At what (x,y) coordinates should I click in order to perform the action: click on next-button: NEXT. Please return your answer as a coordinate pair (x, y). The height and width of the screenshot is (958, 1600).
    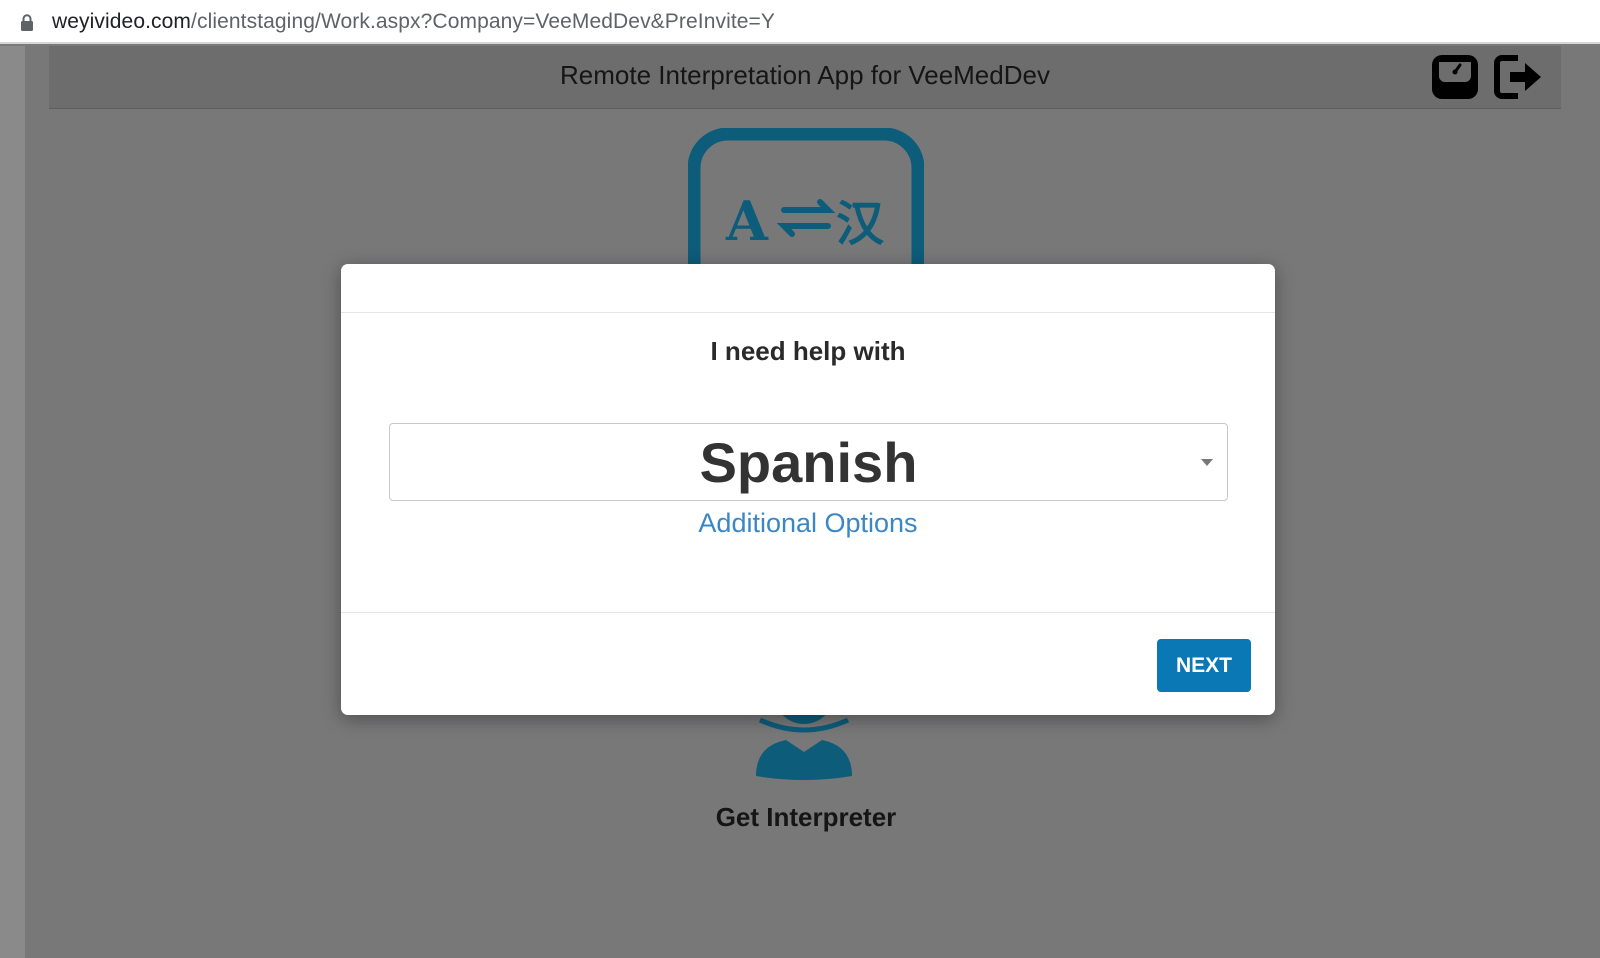
    Looking at the image, I should click on (1204, 665).